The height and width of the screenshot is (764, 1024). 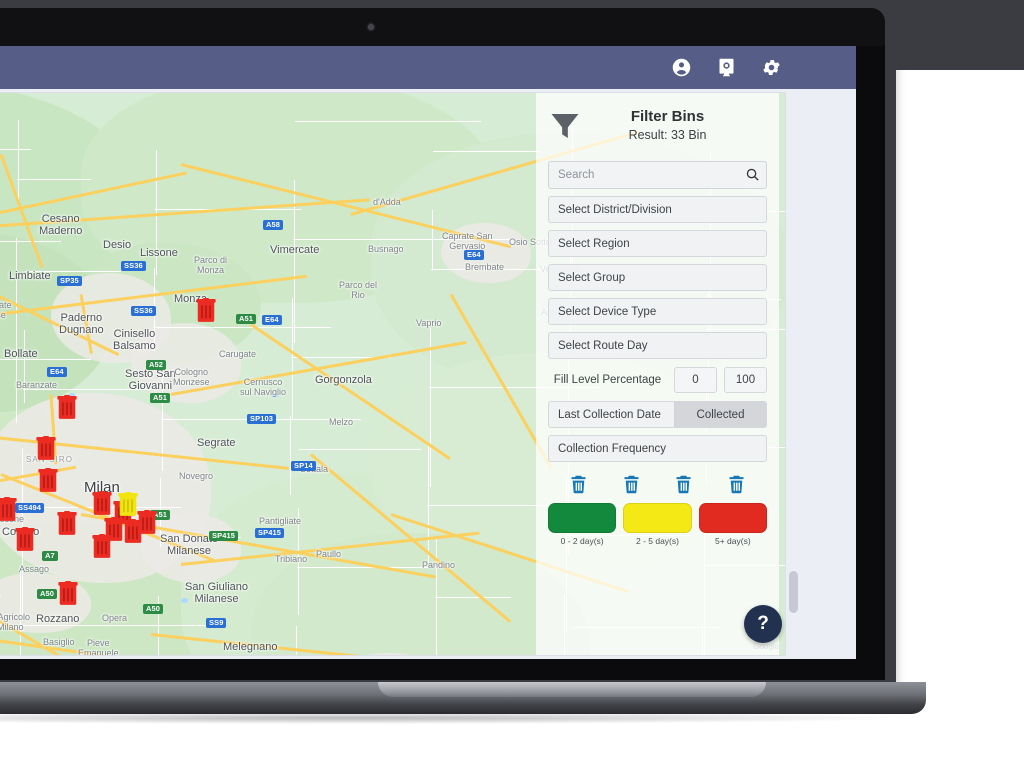 What do you see at coordinates (582, 541) in the screenshot?
I see `fill-legend-label: 0 - 2 day(s)` at bounding box center [582, 541].